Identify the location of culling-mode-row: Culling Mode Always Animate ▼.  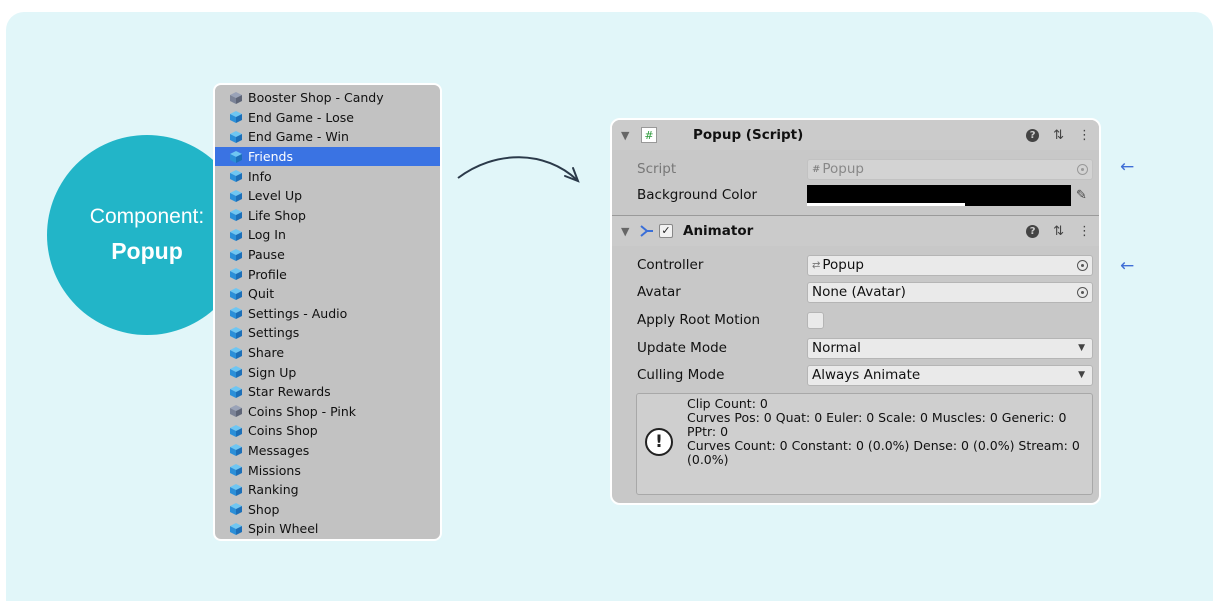
(855, 375).